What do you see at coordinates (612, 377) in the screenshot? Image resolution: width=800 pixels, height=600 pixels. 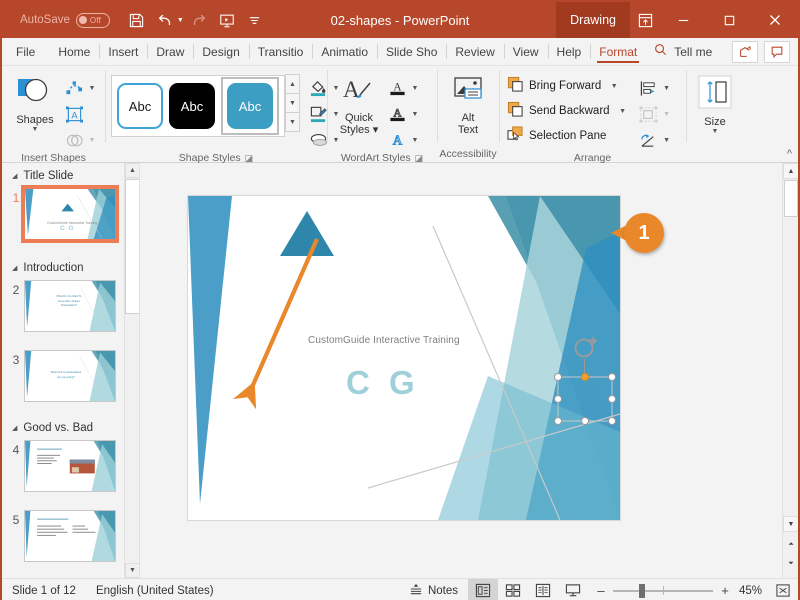 I see `resize-handle-top-right` at bounding box center [612, 377].